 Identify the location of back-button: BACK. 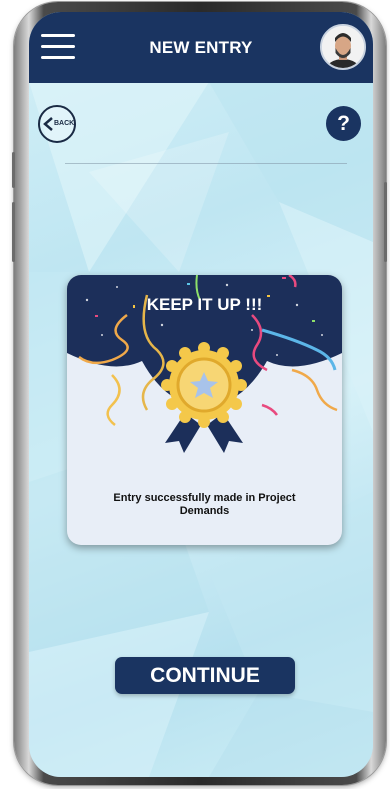
(57, 124).